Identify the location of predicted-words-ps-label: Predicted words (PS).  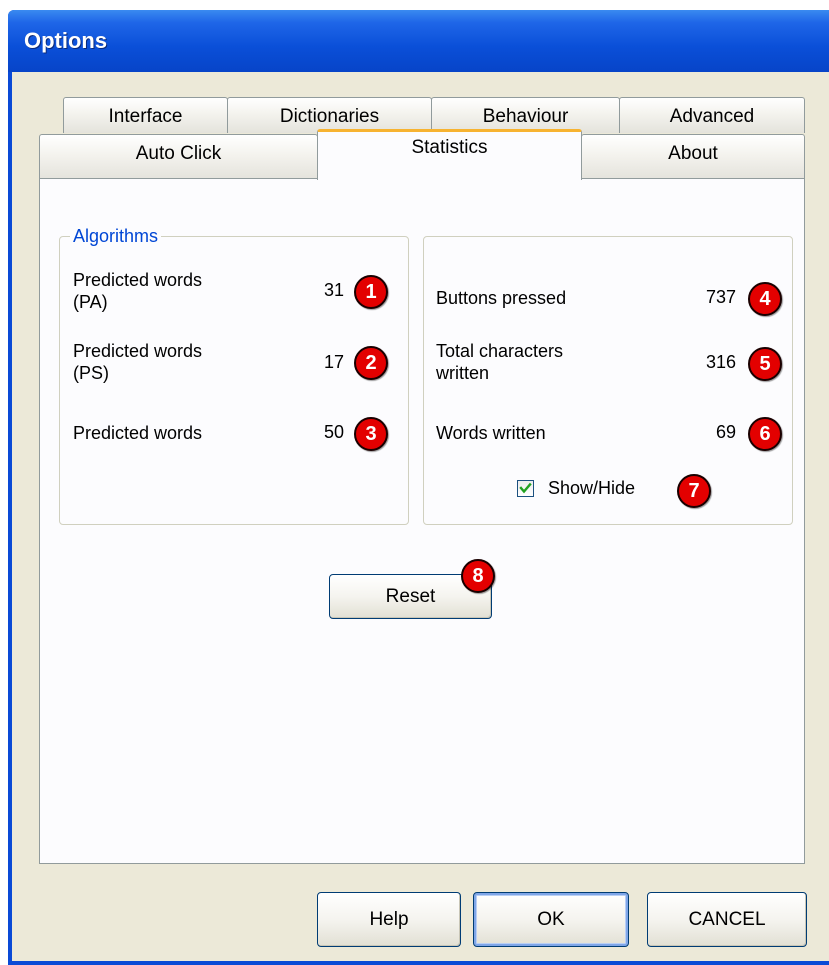
(138, 362).